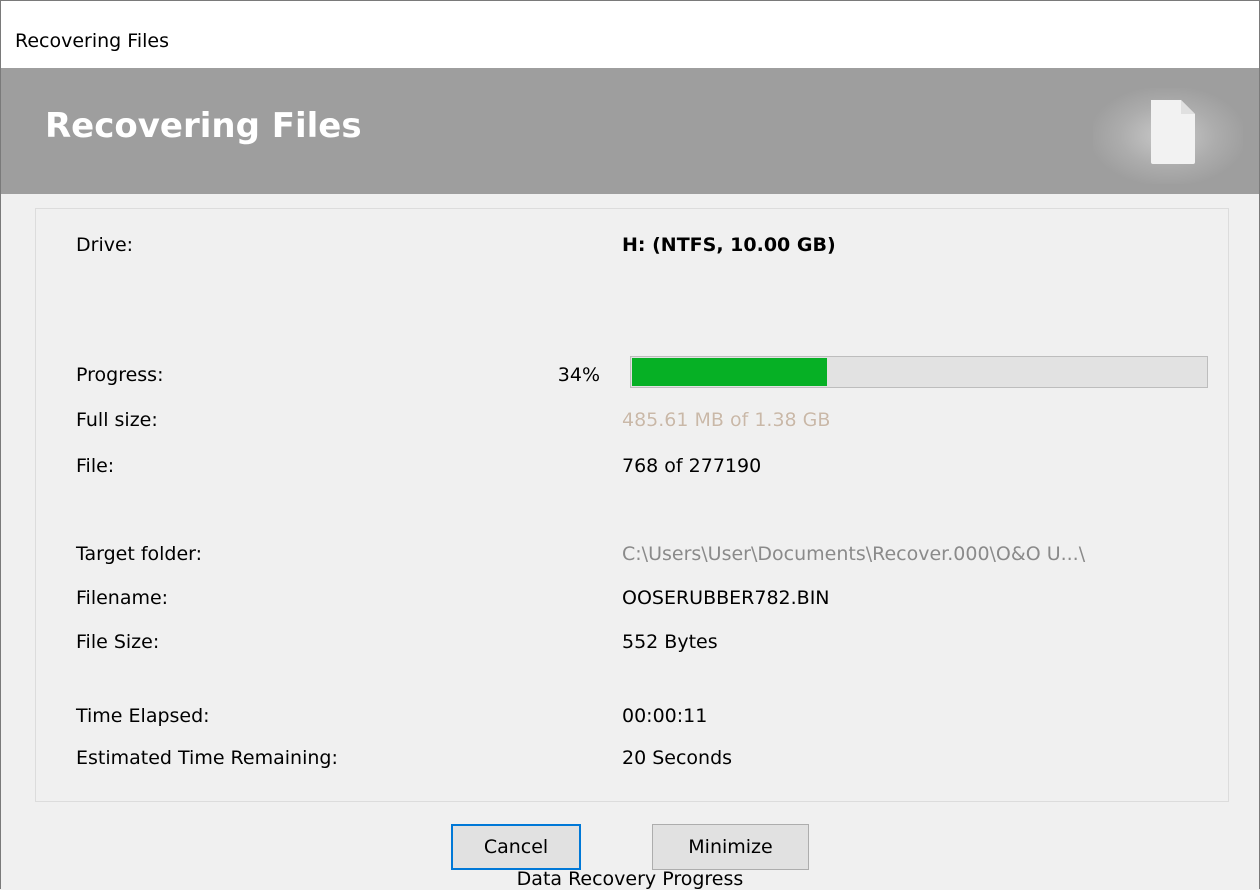 The width and height of the screenshot is (1260, 890). Describe the element at coordinates (670, 642) in the screenshot. I see `file-size-value: 552 Bytes` at that location.